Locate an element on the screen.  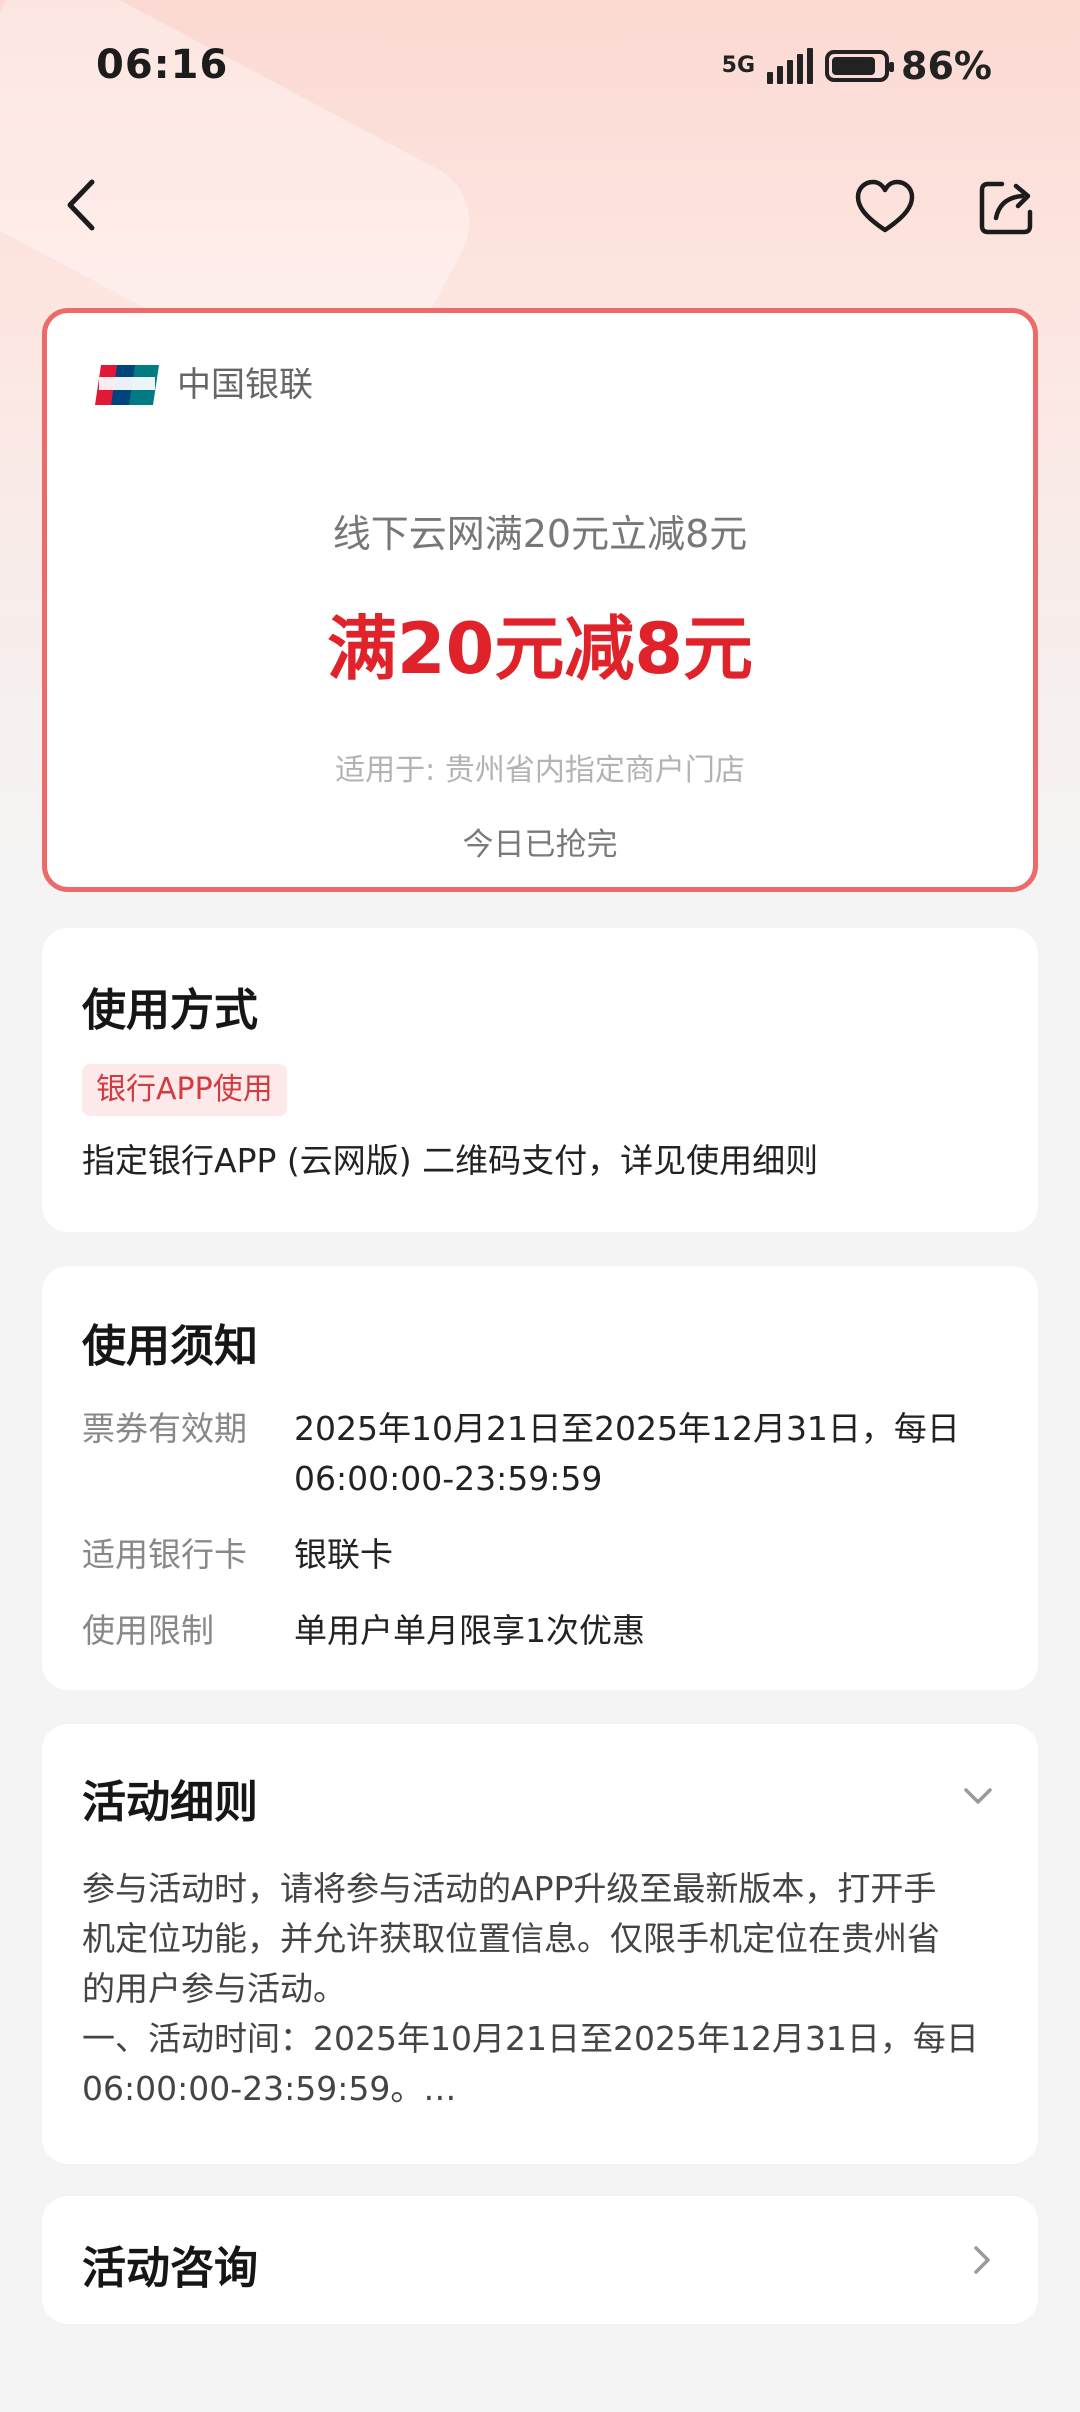
top-nav is located at coordinates (540, 205).